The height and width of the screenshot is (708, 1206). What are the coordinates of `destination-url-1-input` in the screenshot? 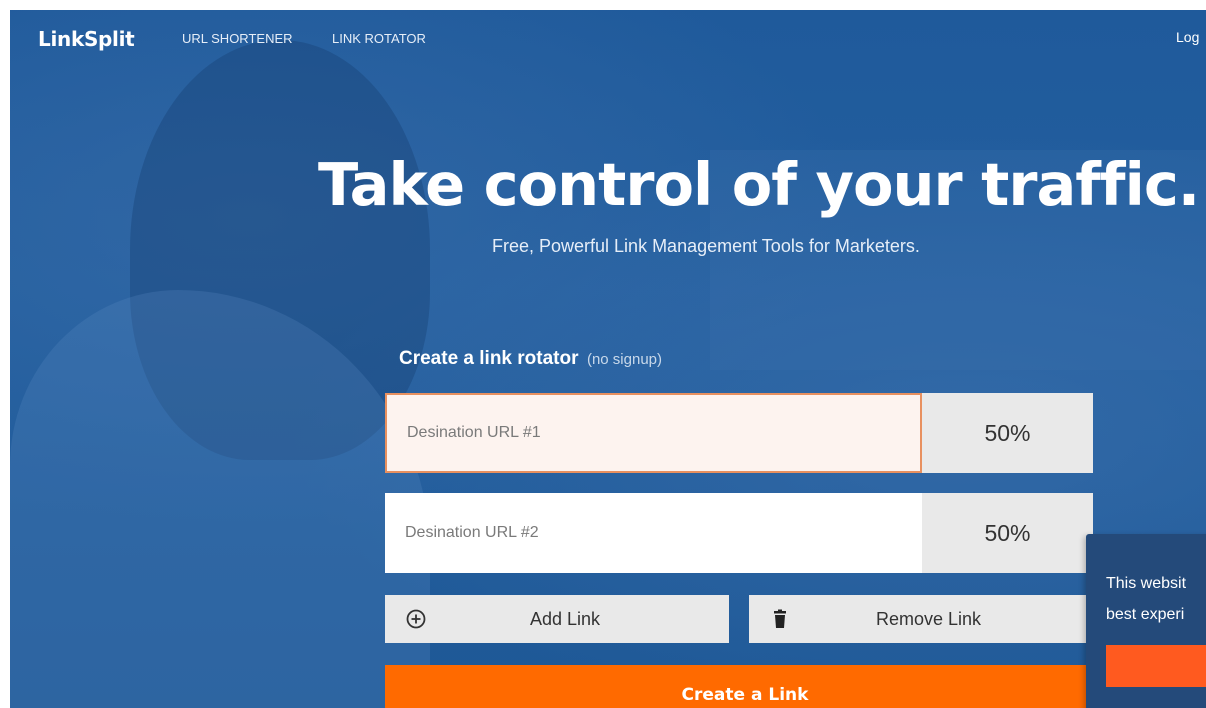 It's located at (653, 433).